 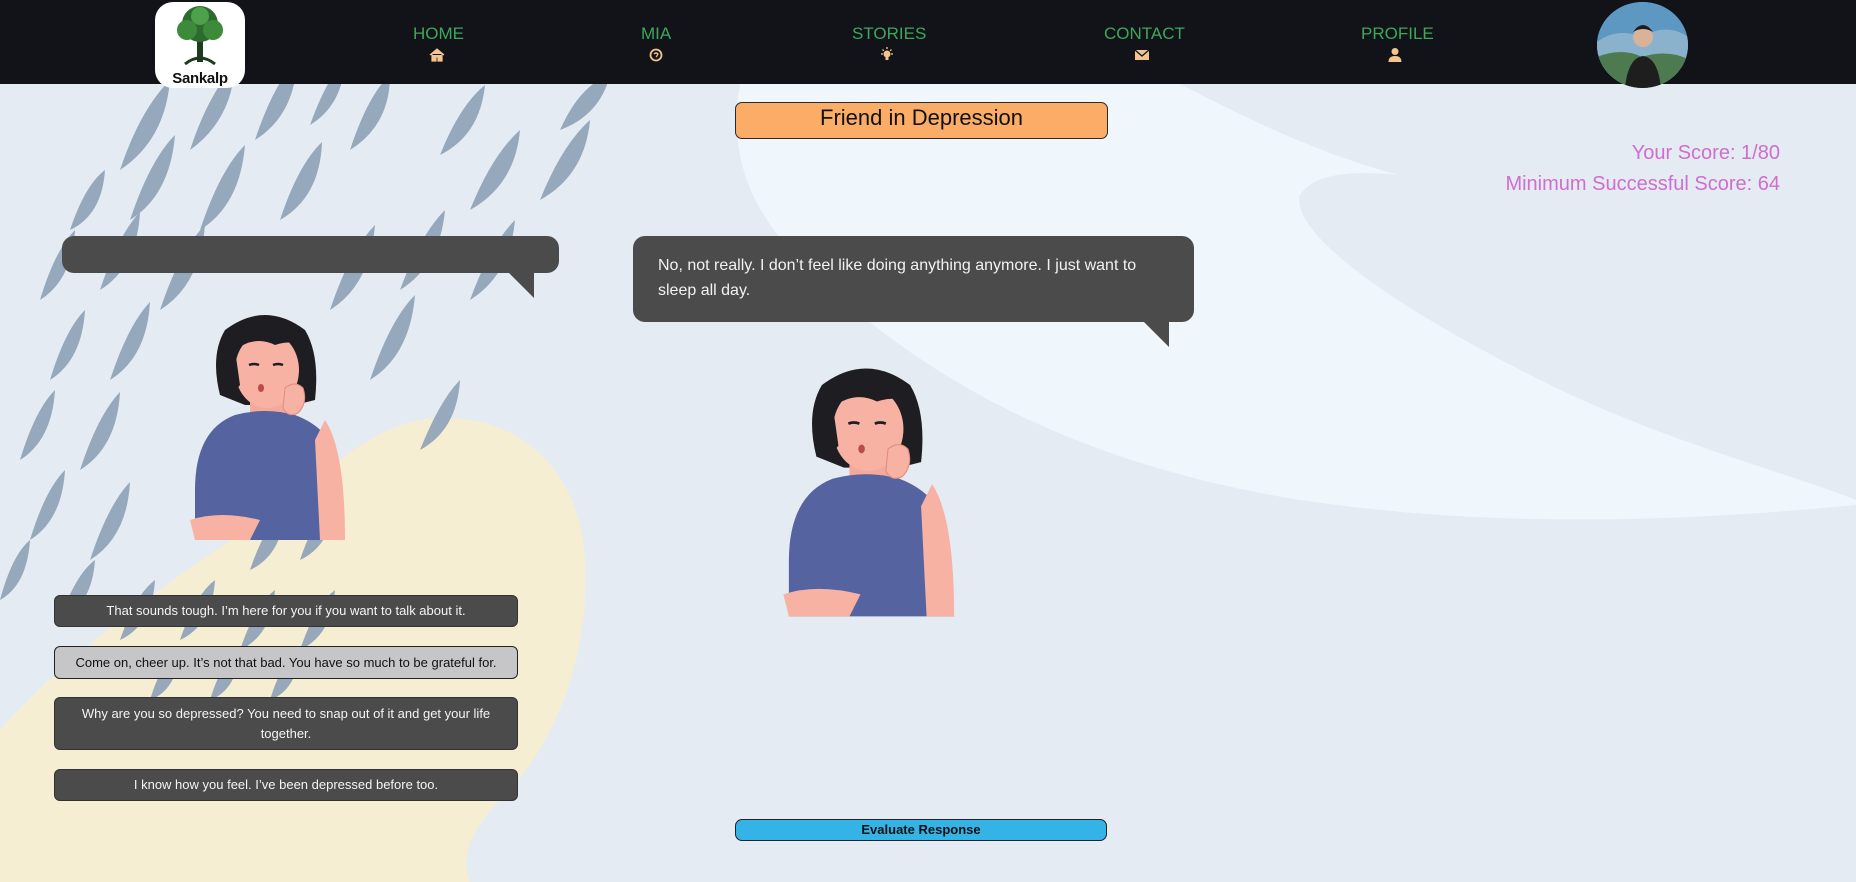 What do you see at coordinates (889, 33) in the screenshot?
I see `nav-stories-label: STORIES` at bounding box center [889, 33].